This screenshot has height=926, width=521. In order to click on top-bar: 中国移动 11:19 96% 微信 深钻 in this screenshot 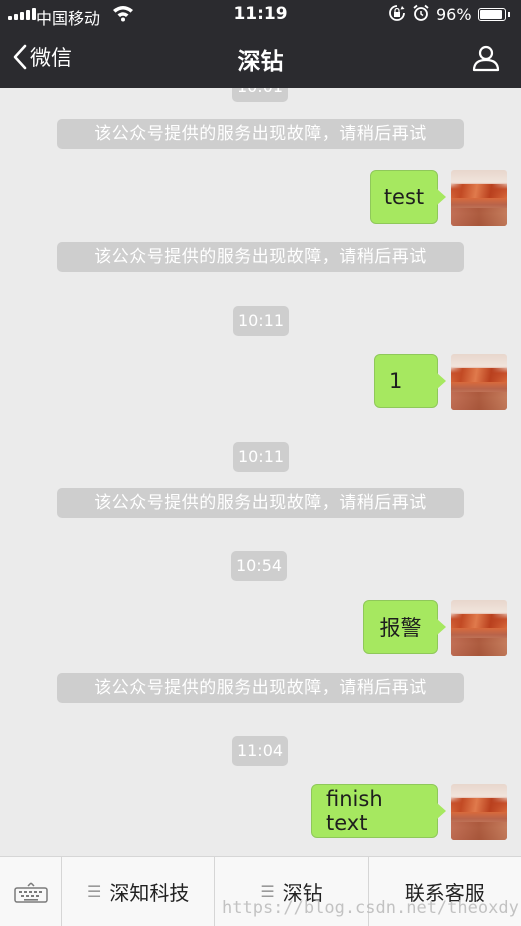, I will do `click(260, 44)`.